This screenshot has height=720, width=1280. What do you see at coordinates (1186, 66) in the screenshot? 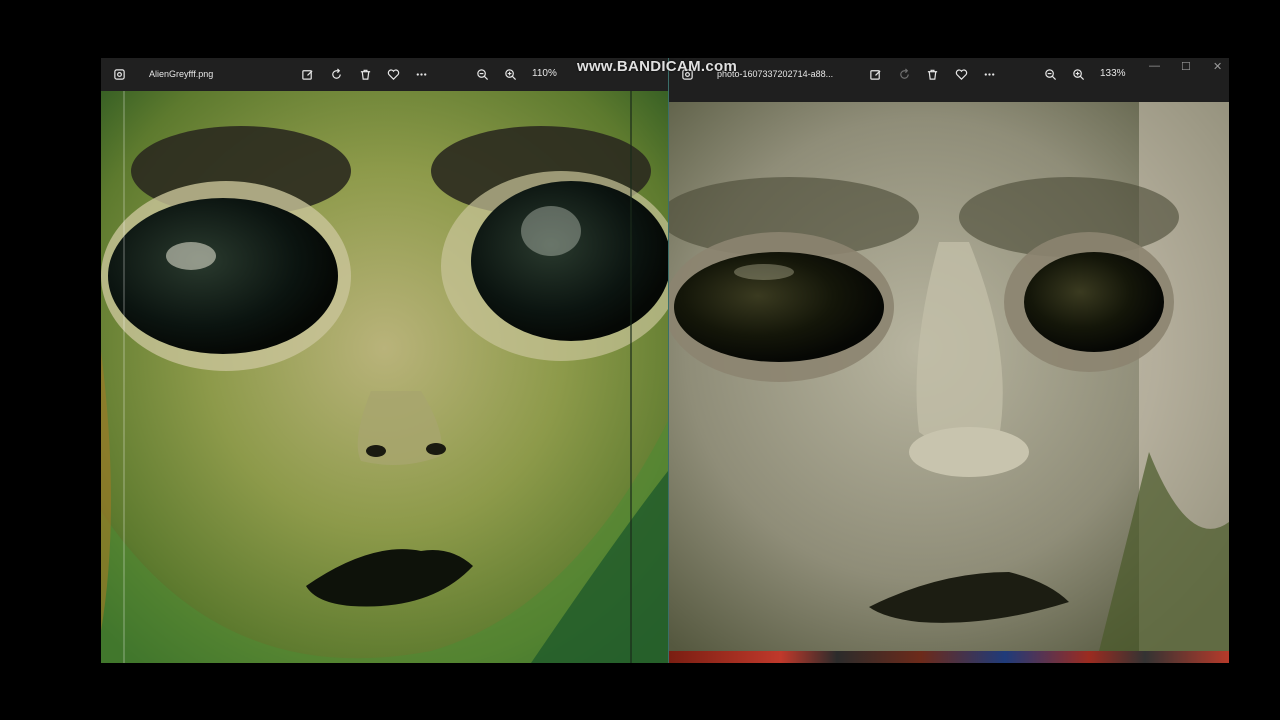
I see `maximize-button: ☐` at bounding box center [1186, 66].